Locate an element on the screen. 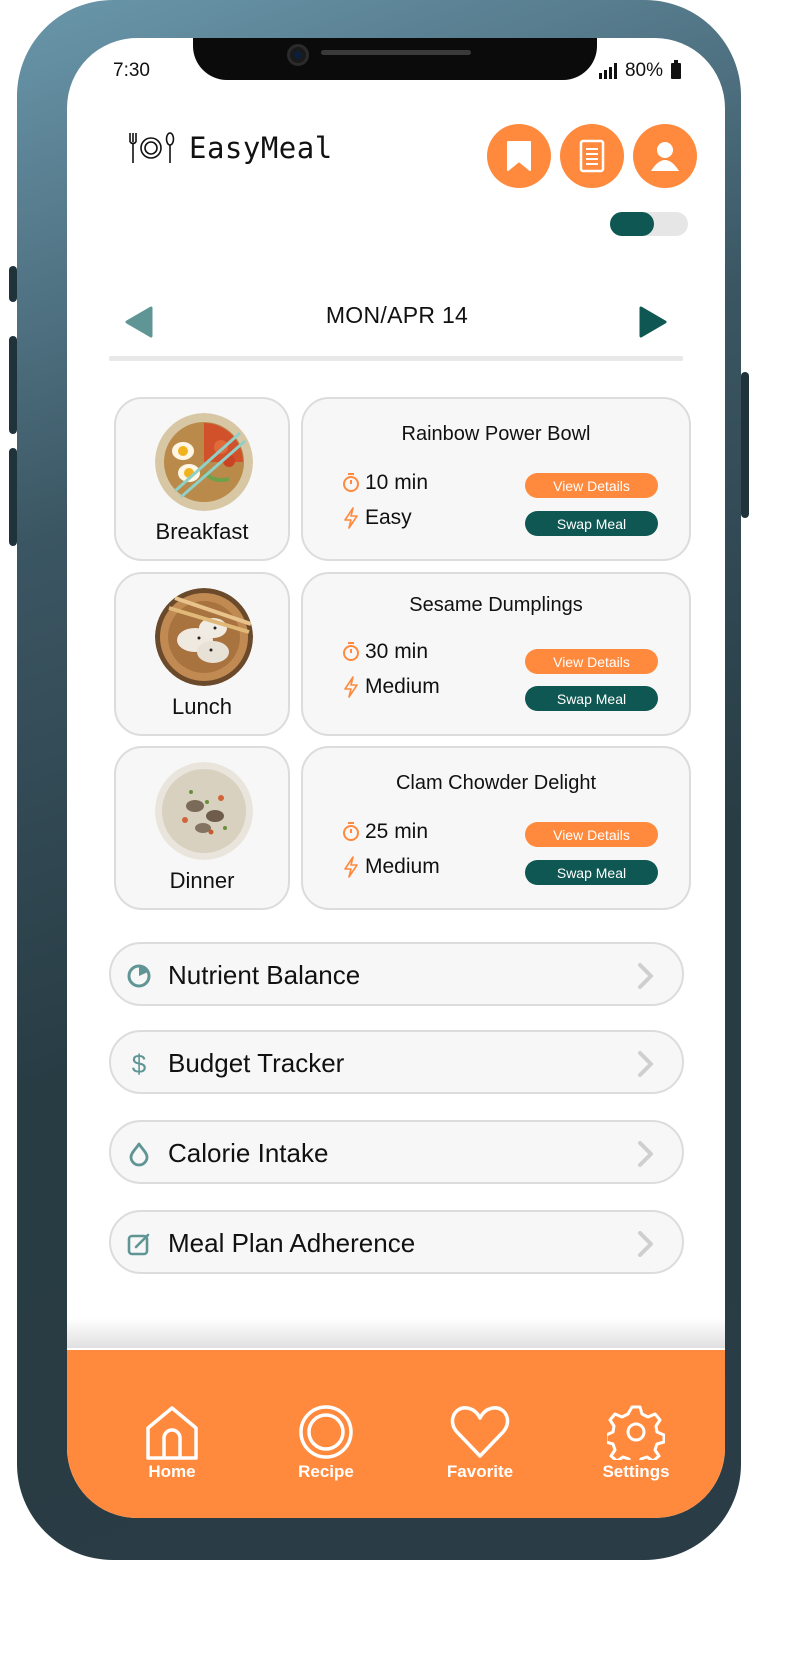  meal-type-card-breakfast: Breakfast is located at coordinates (202, 479).